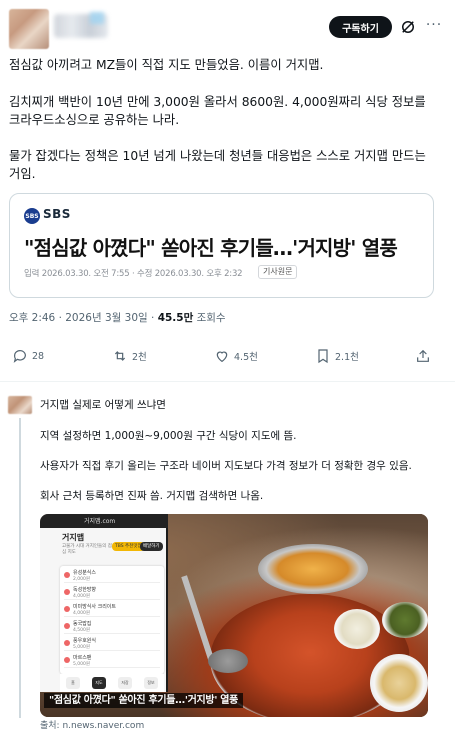 The image size is (455, 729). I want to click on source-name: SBS, so click(57, 214).